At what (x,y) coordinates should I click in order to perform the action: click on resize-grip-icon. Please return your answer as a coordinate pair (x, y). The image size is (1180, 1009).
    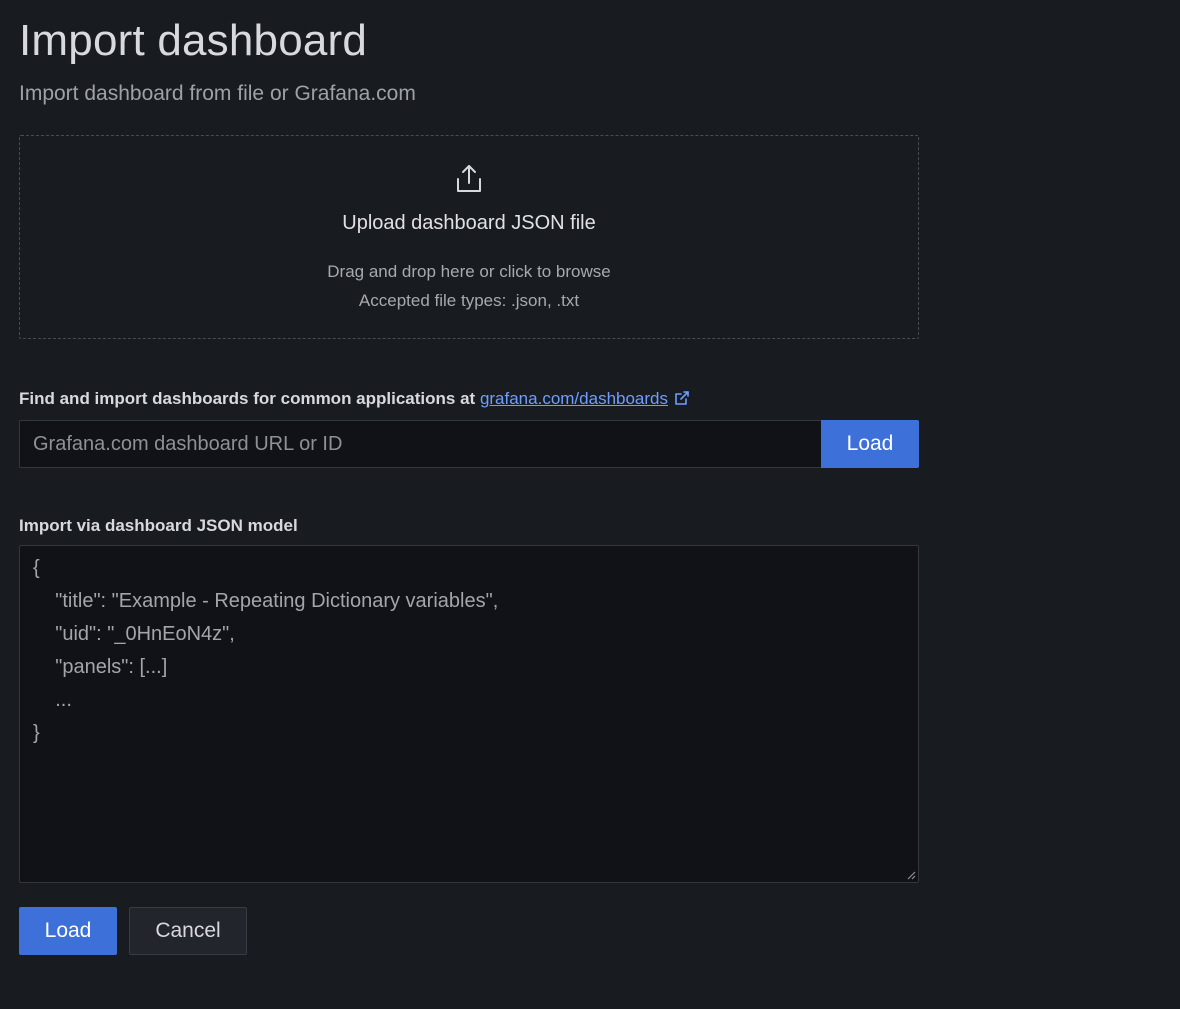
    Looking at the image, I should click on (911, 875).